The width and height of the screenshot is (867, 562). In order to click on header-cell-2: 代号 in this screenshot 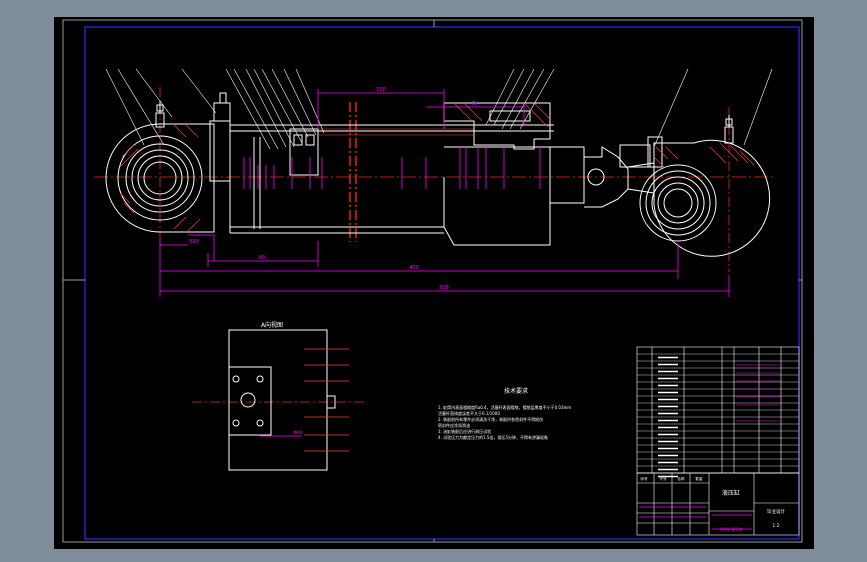, I will do `click(663, 478)`.